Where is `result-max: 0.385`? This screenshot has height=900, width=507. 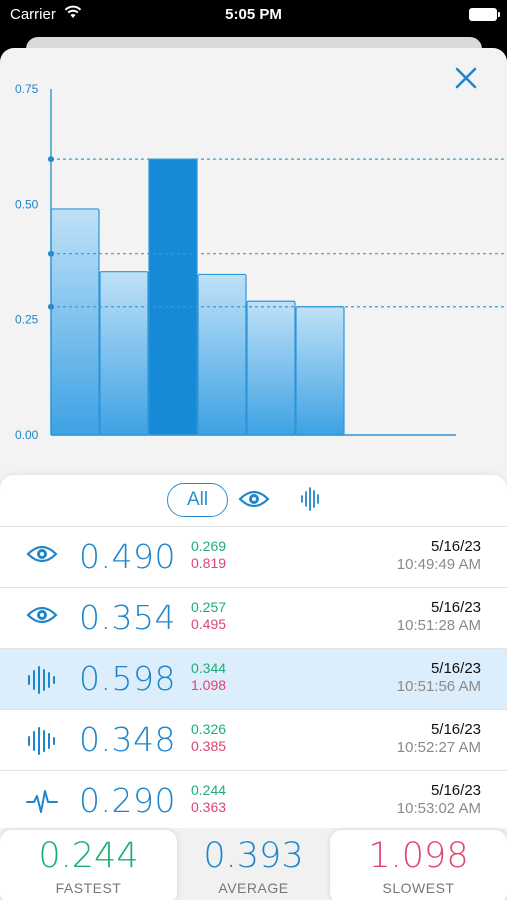 result-max: 0.385 is located at coordinates (209, 746).